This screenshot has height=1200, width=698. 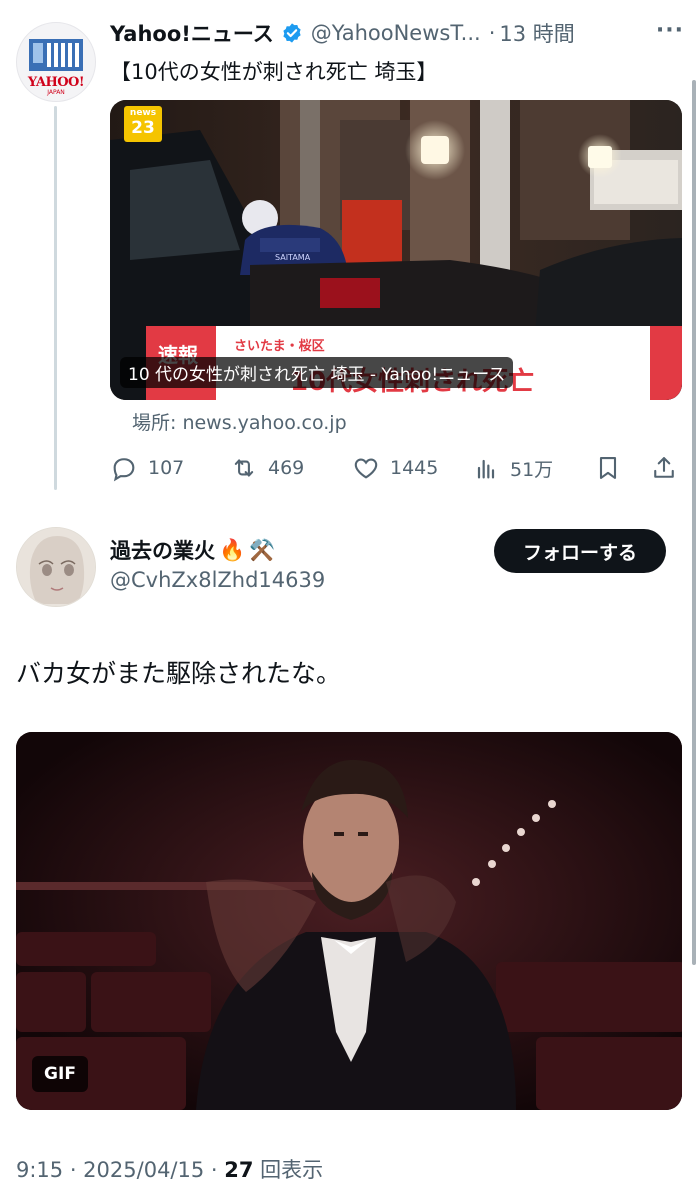 I want to click on card-title-overlay: 10 代の女性が刺され死亡 埼玉 - Yahoo!ニュース, so click(x=317, y=372).